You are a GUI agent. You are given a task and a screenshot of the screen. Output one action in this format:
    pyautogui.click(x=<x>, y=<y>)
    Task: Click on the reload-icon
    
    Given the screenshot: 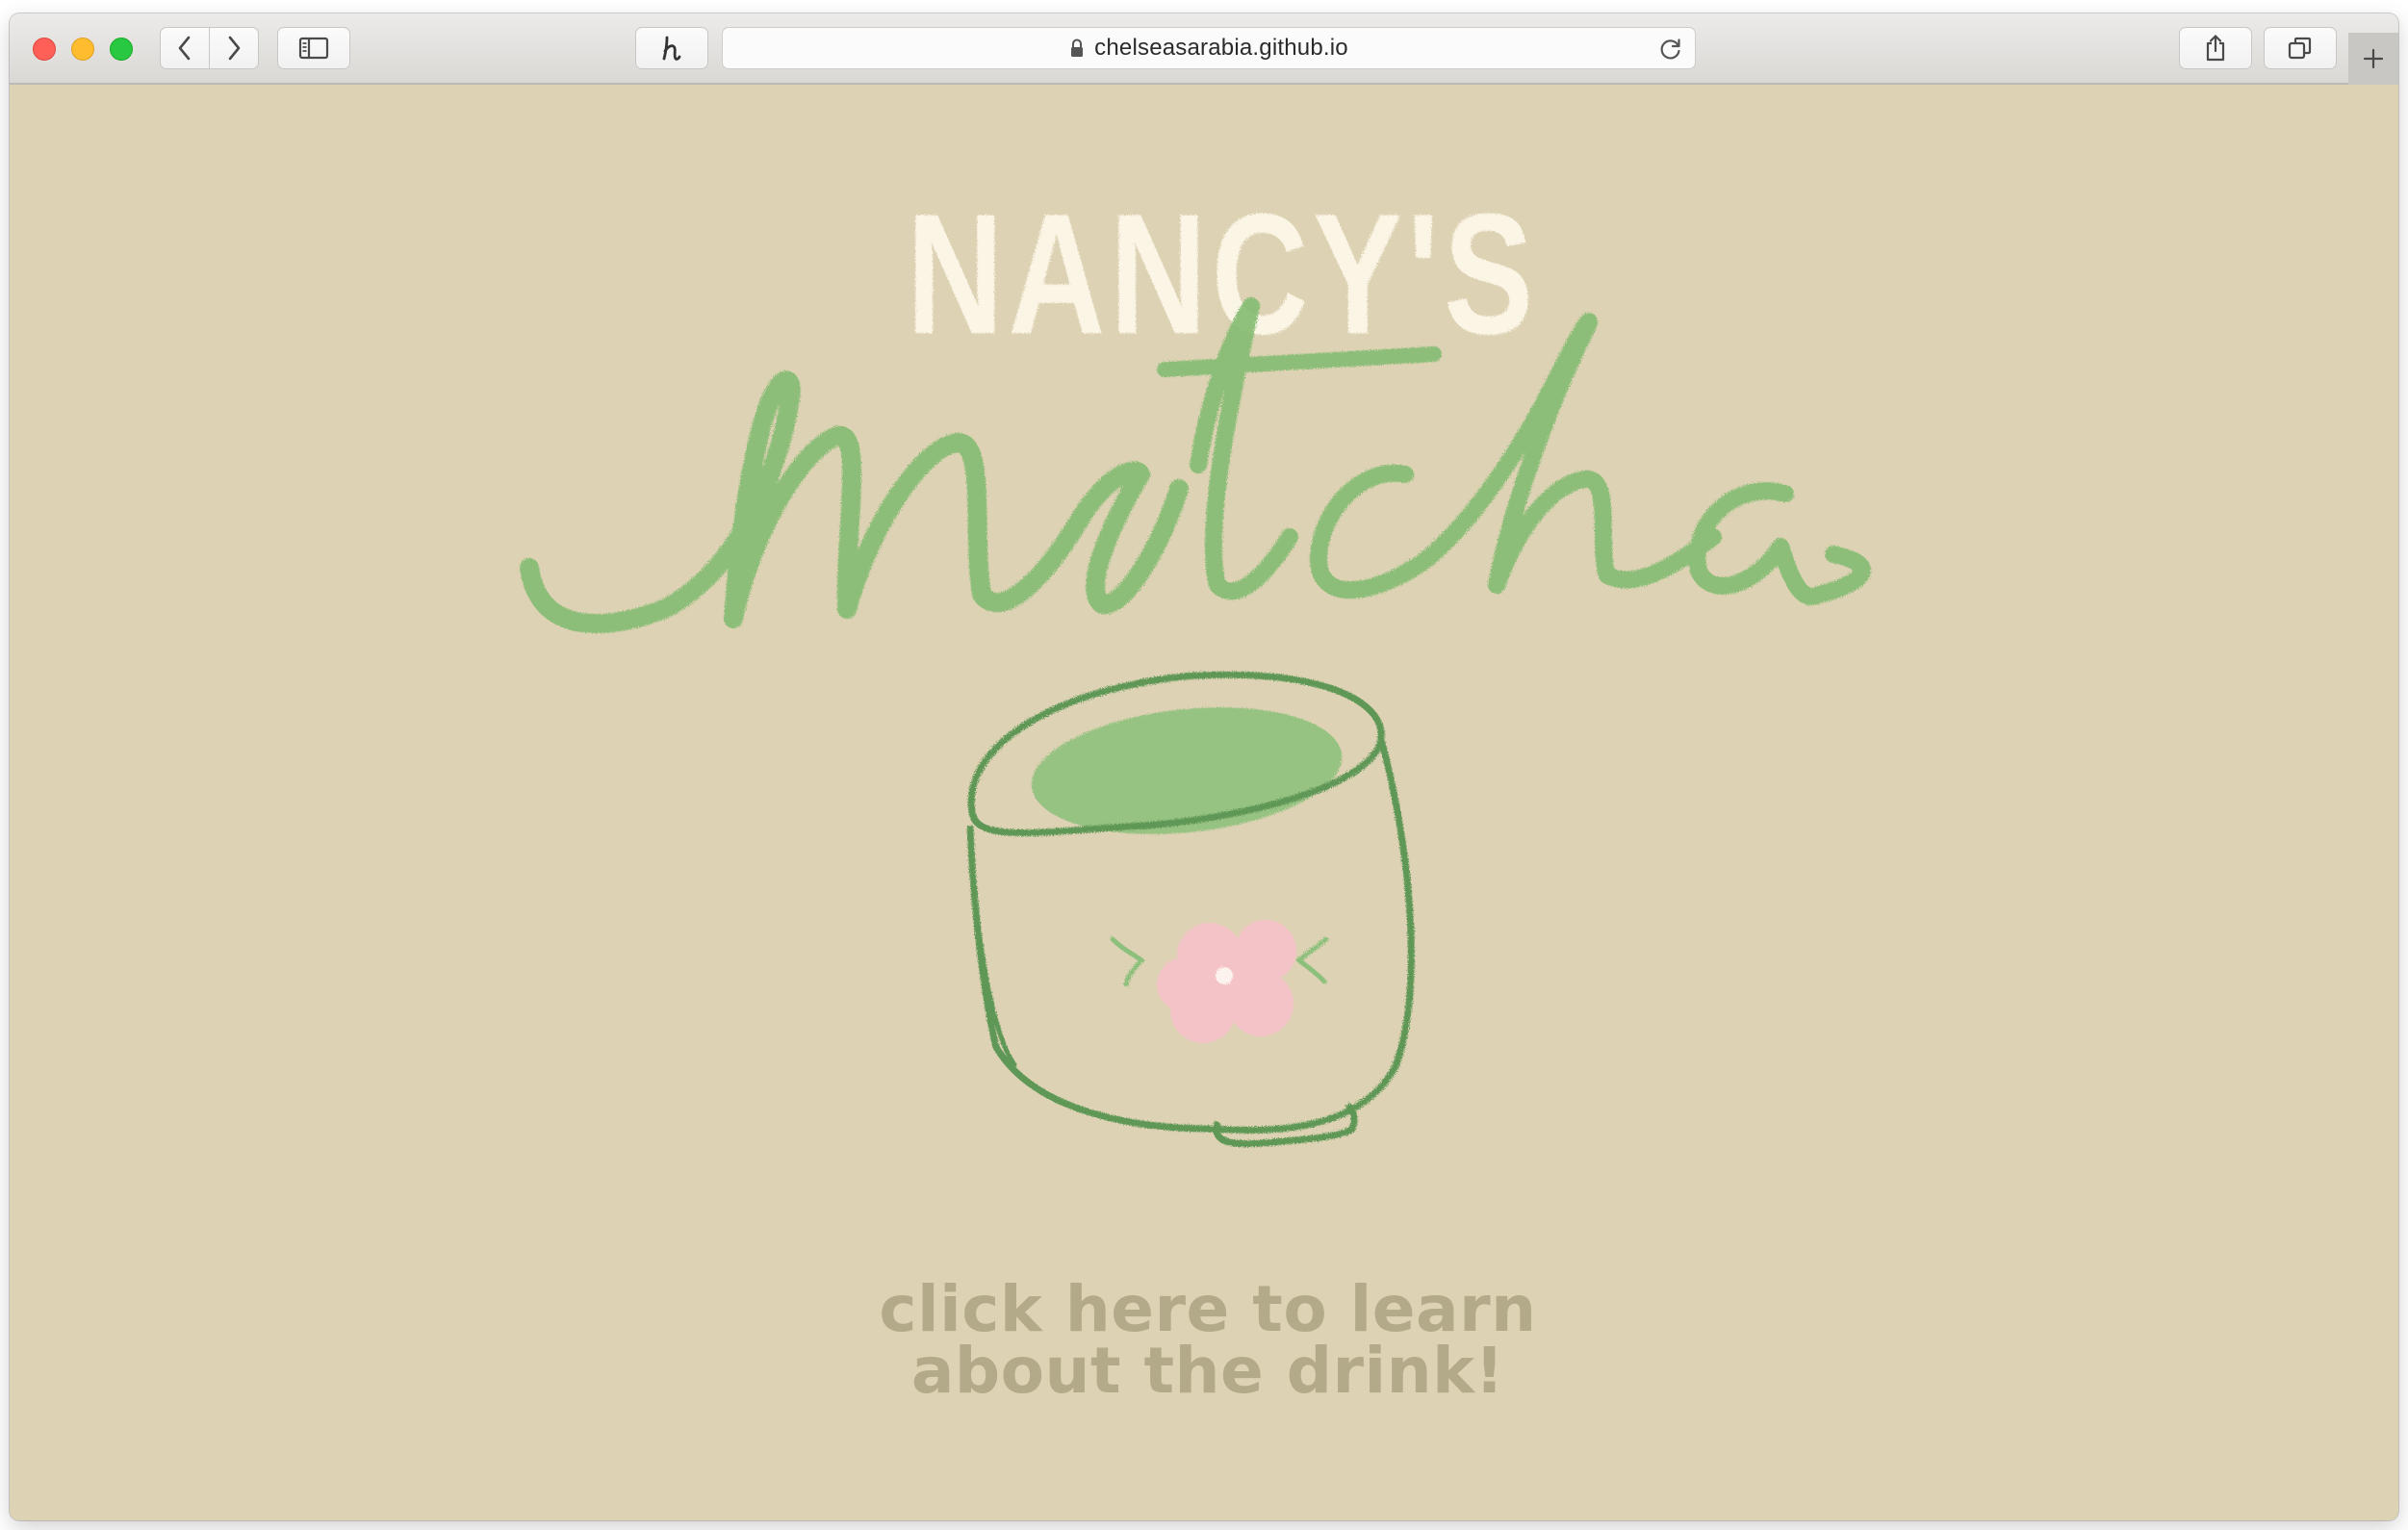 What is the action you would take?
    pyautogui.click(x=1670, y=50)
    